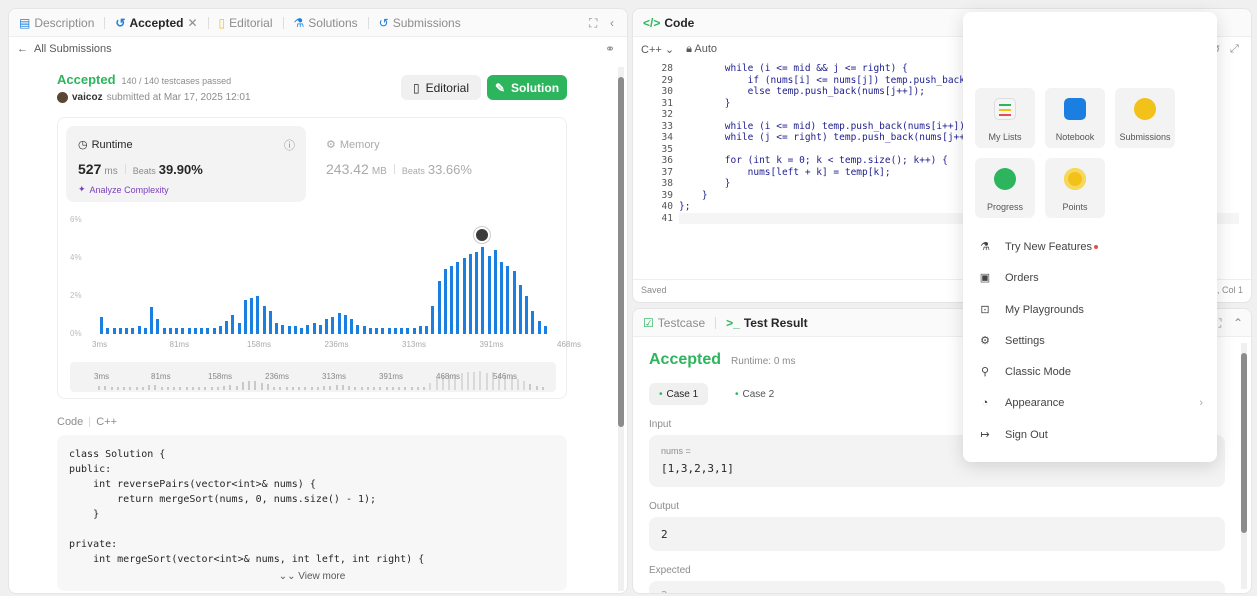 The image size is (1257, 596). What do you see at coordinates (668, 23) in the screenshot?
I see `tab-code: </> Code` at bounding box center [668, 23].